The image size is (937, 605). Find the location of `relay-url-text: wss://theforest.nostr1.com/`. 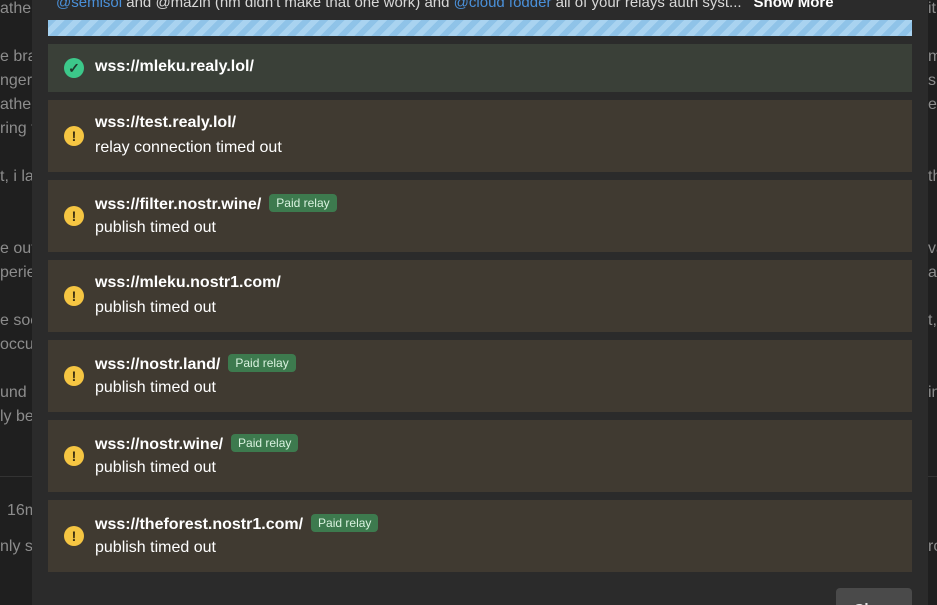

relay-url-text: wss://theforest.nostr1.com/ is located at coordinates (199, 524).